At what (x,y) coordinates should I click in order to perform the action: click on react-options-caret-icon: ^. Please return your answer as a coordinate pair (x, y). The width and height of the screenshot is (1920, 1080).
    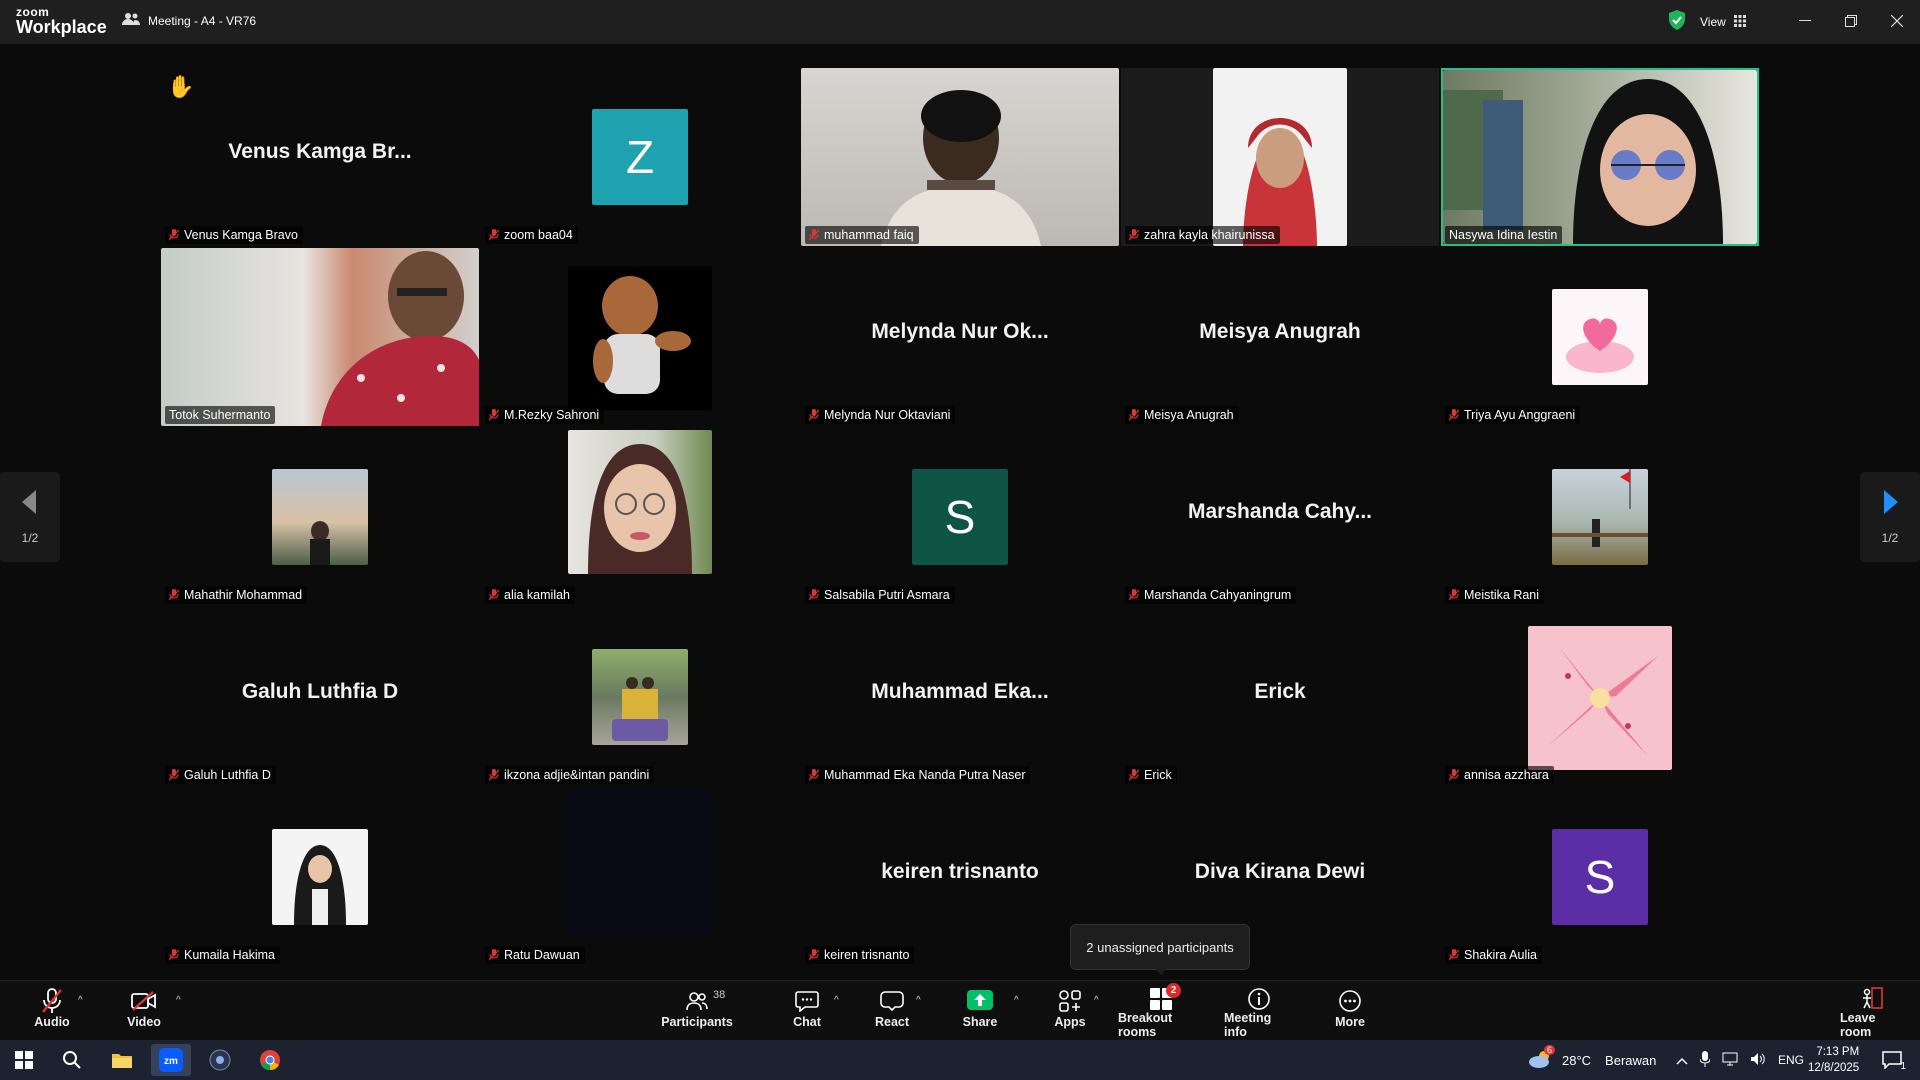
    Looking at the image, I should click on (918, 1000).